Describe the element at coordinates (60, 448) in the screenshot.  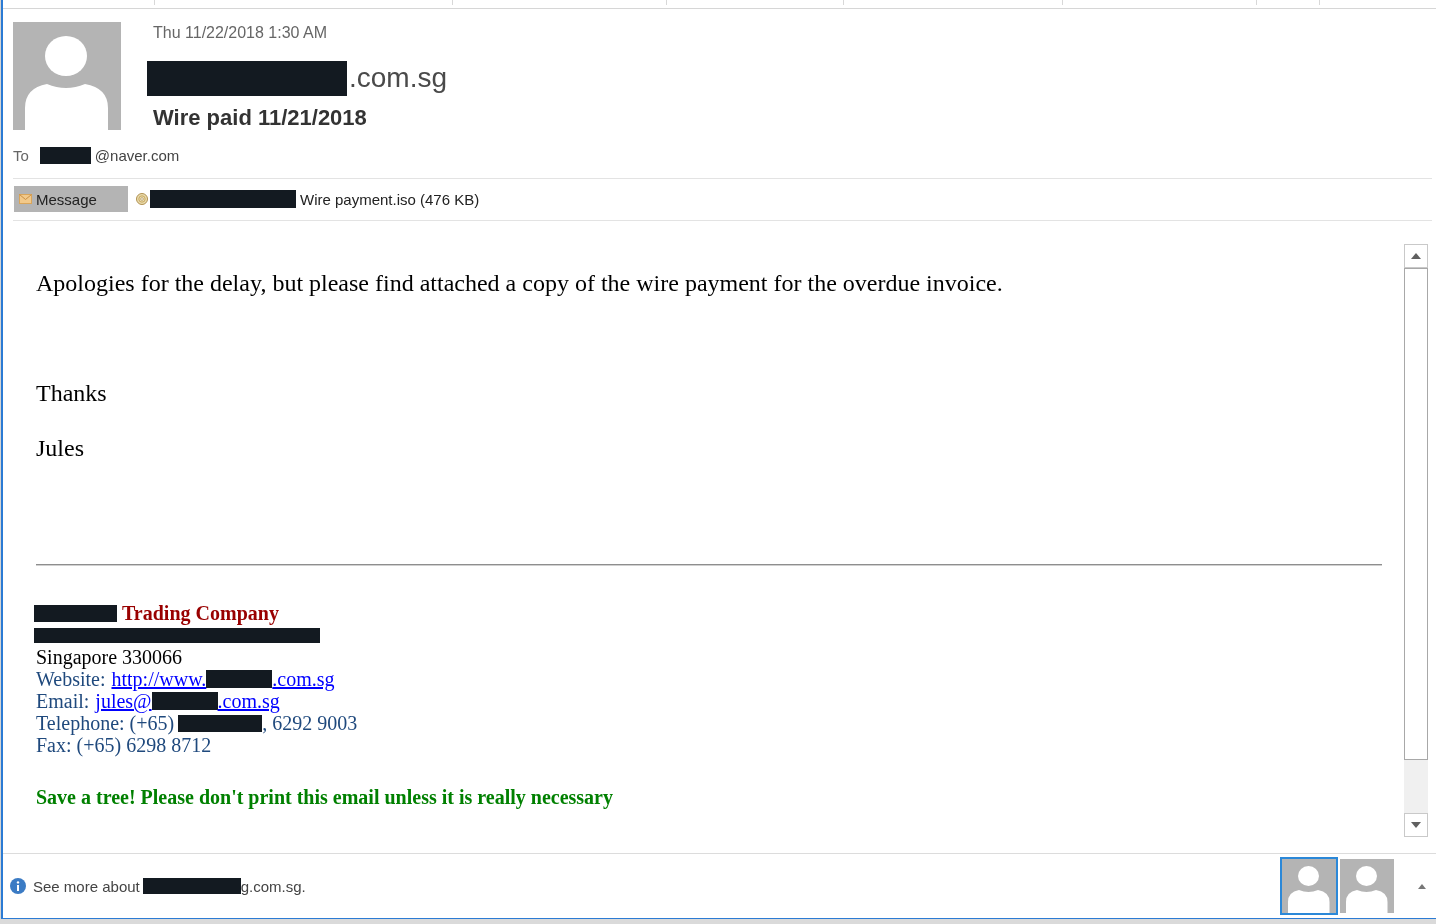
I see `body-text: Jules` at that location.